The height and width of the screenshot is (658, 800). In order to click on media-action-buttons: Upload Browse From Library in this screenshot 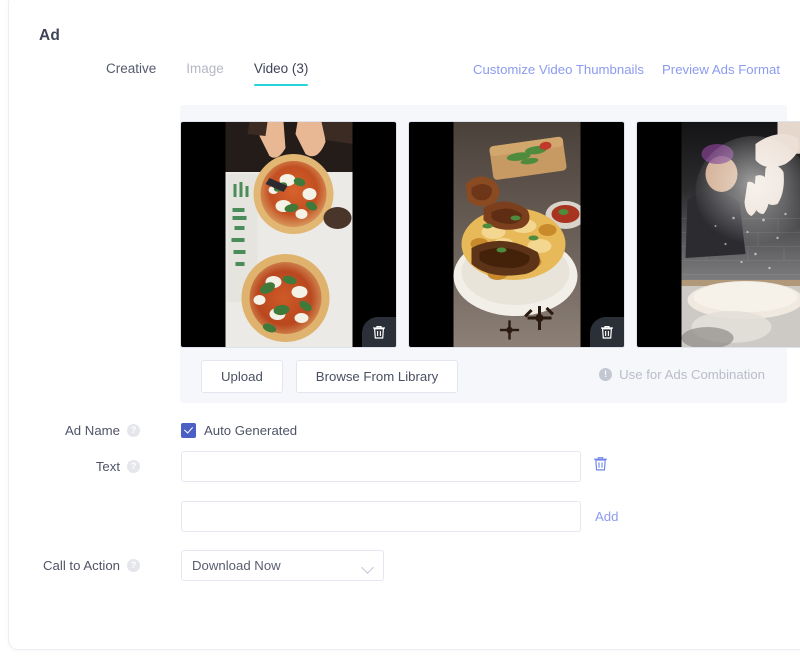, I will do `click(330, 376)`.